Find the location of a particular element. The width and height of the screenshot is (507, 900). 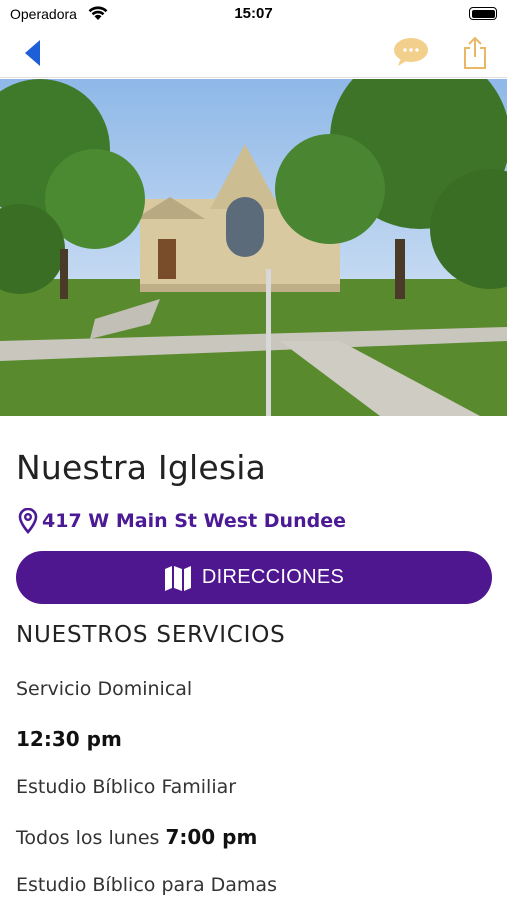

directions-button: DIRECCIONES is located at coordinates (254, 577).